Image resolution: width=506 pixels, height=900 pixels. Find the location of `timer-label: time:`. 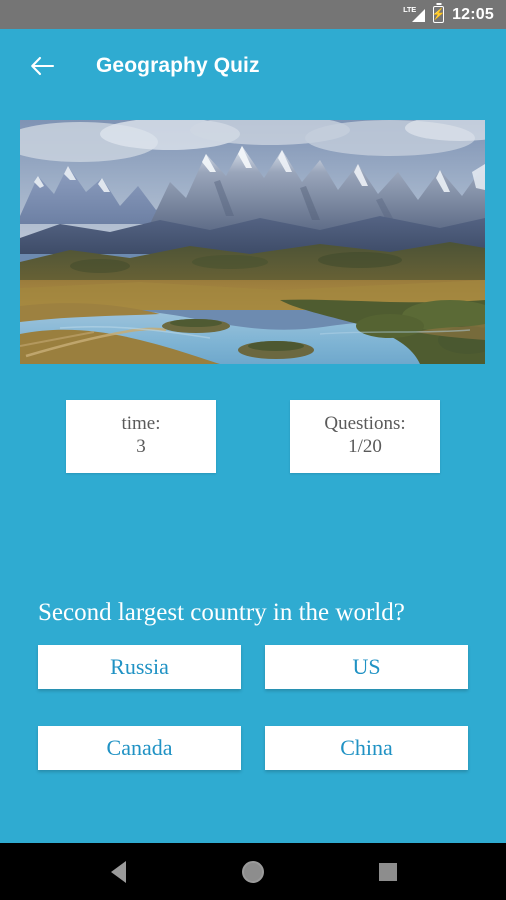

timer-label: time: is located at coordinates (141, 424).